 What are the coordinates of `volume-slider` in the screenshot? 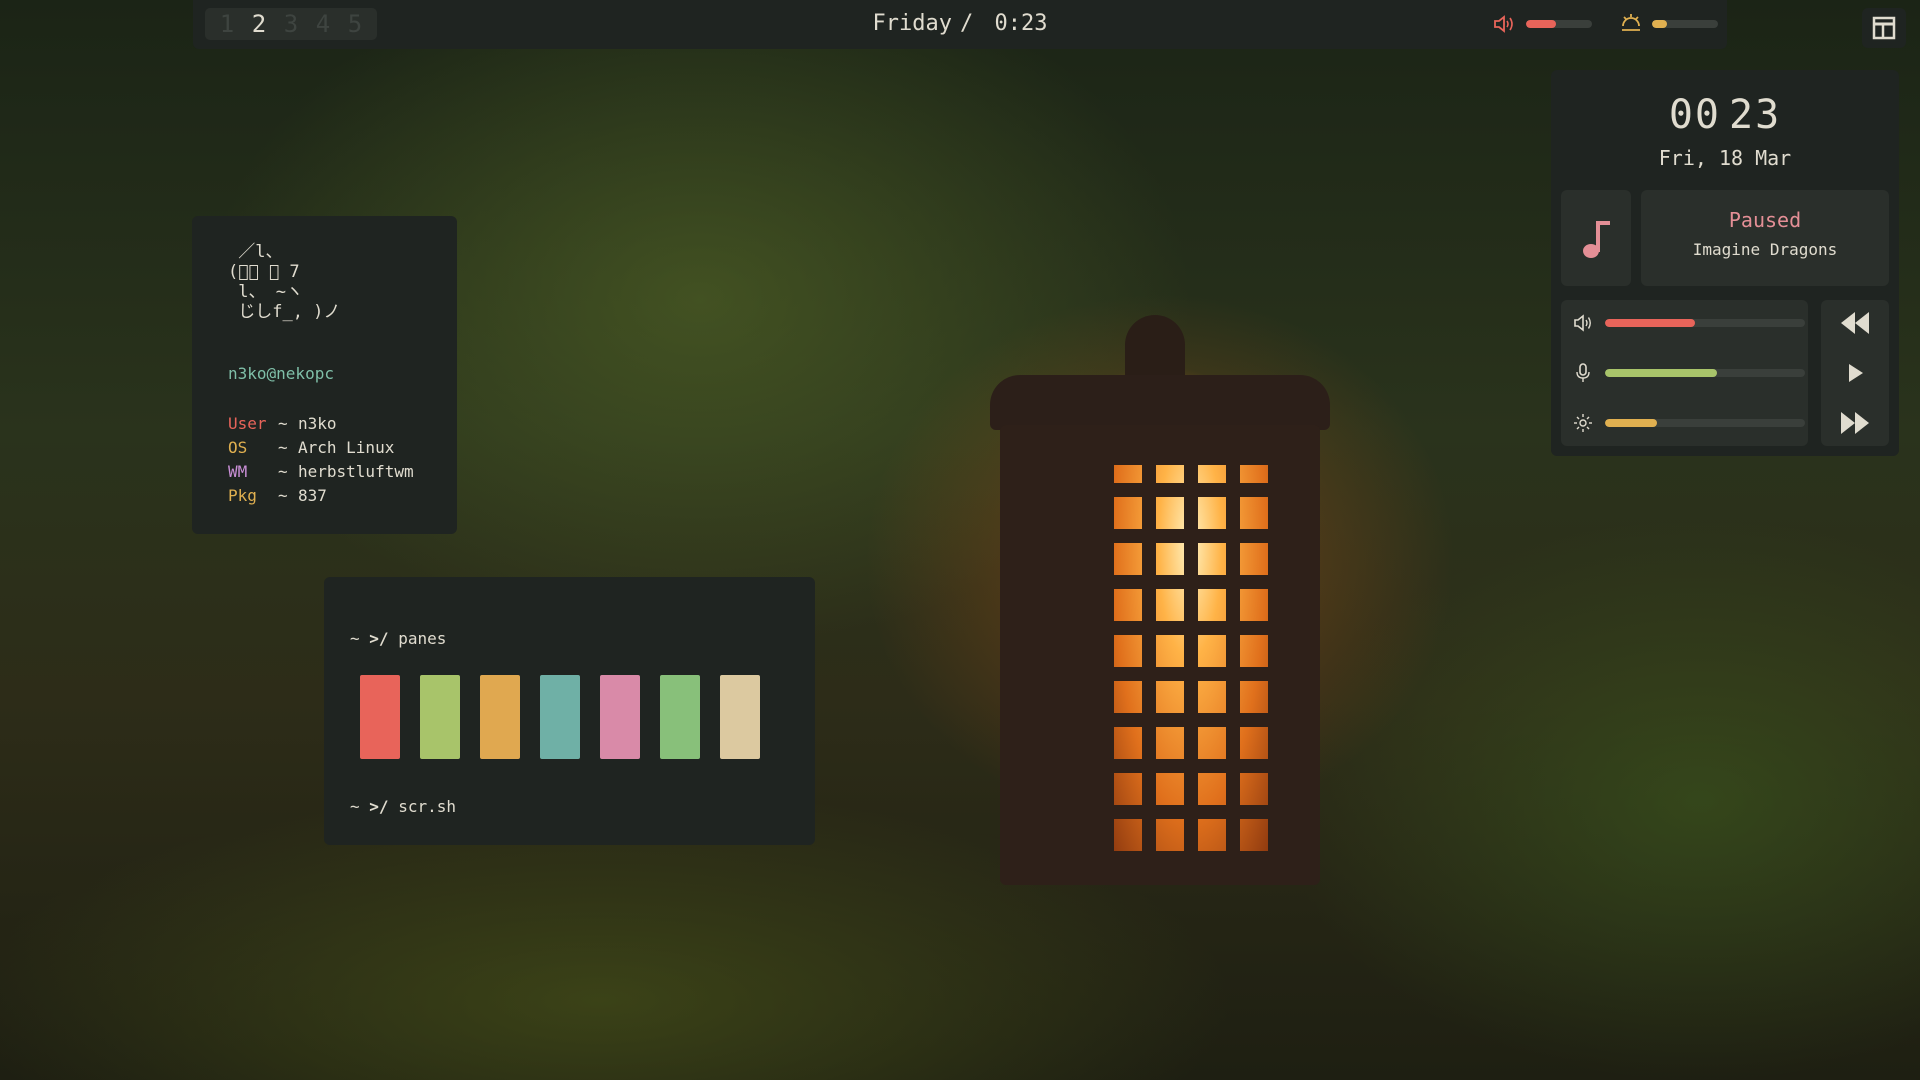 It's located at (1705, 323).